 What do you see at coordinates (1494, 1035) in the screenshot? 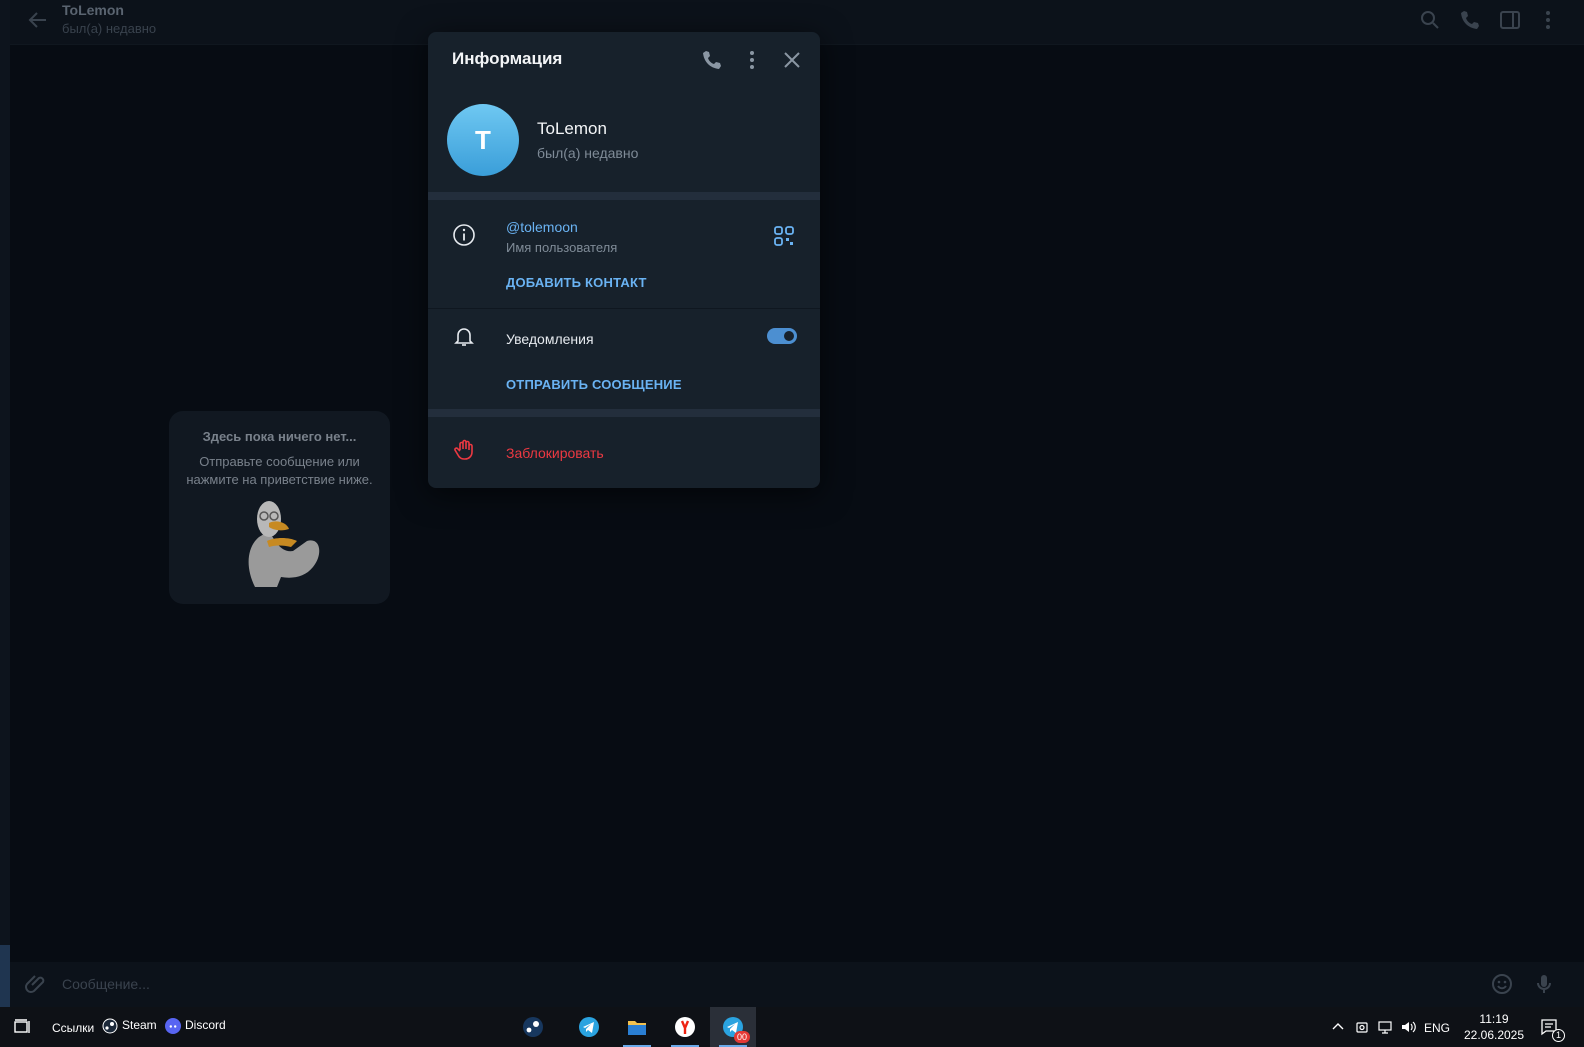
I see `clock-date: 22.06.2025` at bounding box center [1494, 1035].